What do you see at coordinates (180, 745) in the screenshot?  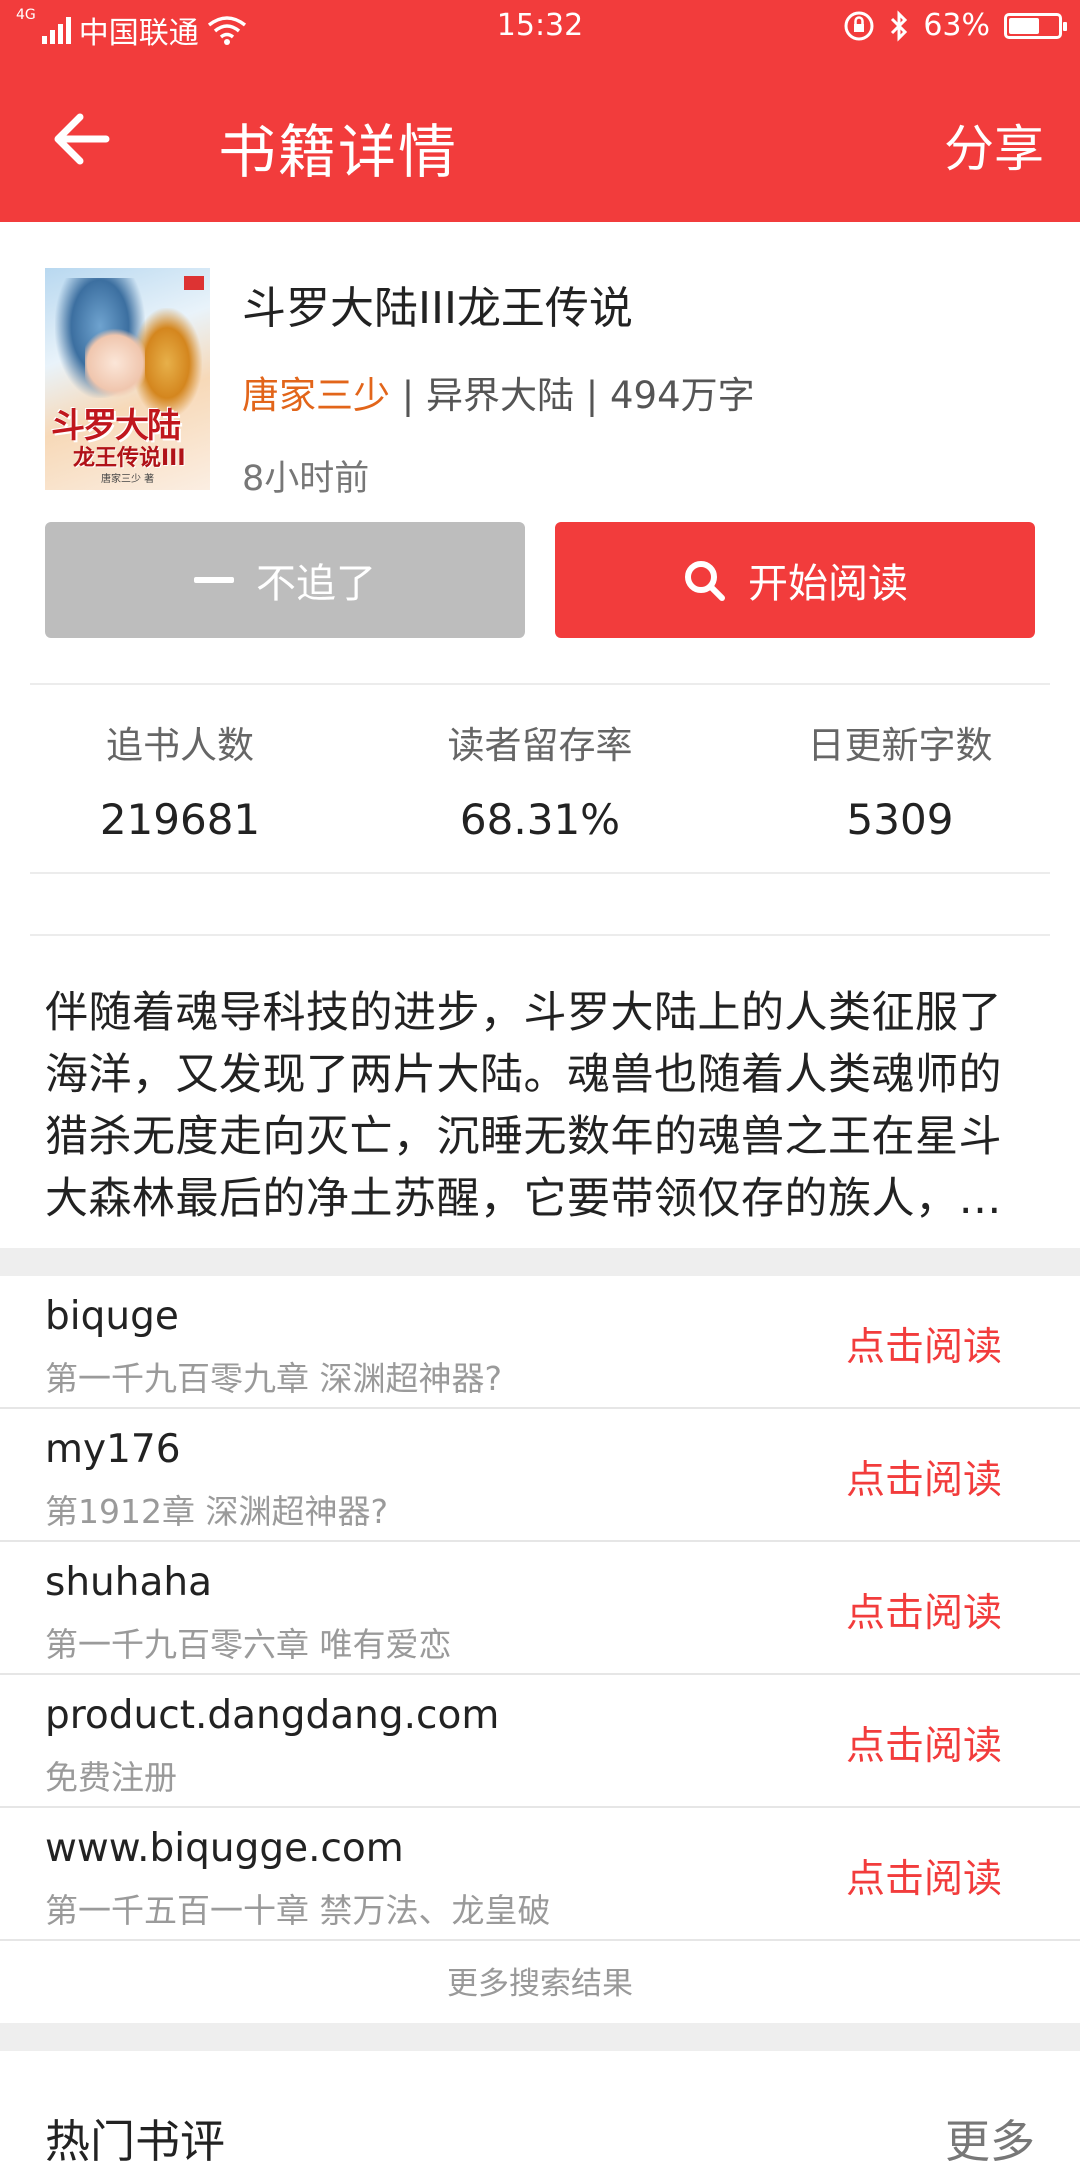 I see `stat-label: 追书人数` at bounding box center [180, 745].